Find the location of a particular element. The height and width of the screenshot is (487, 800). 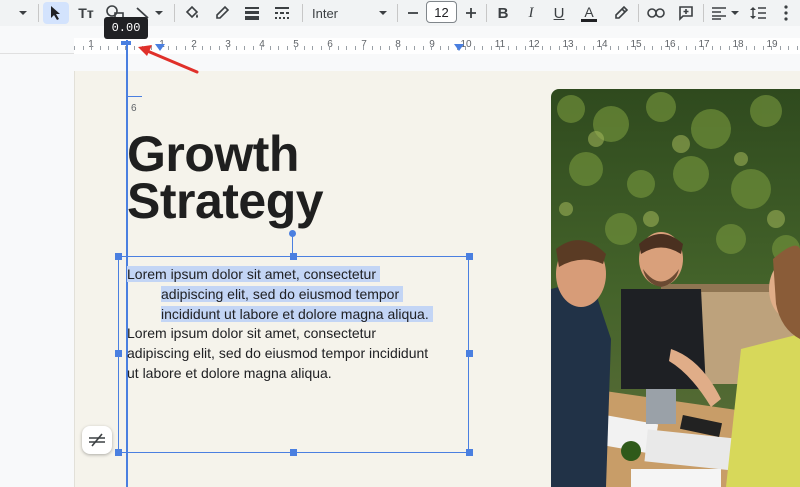

more-vertical-icon is located at coordinates (786, 13).